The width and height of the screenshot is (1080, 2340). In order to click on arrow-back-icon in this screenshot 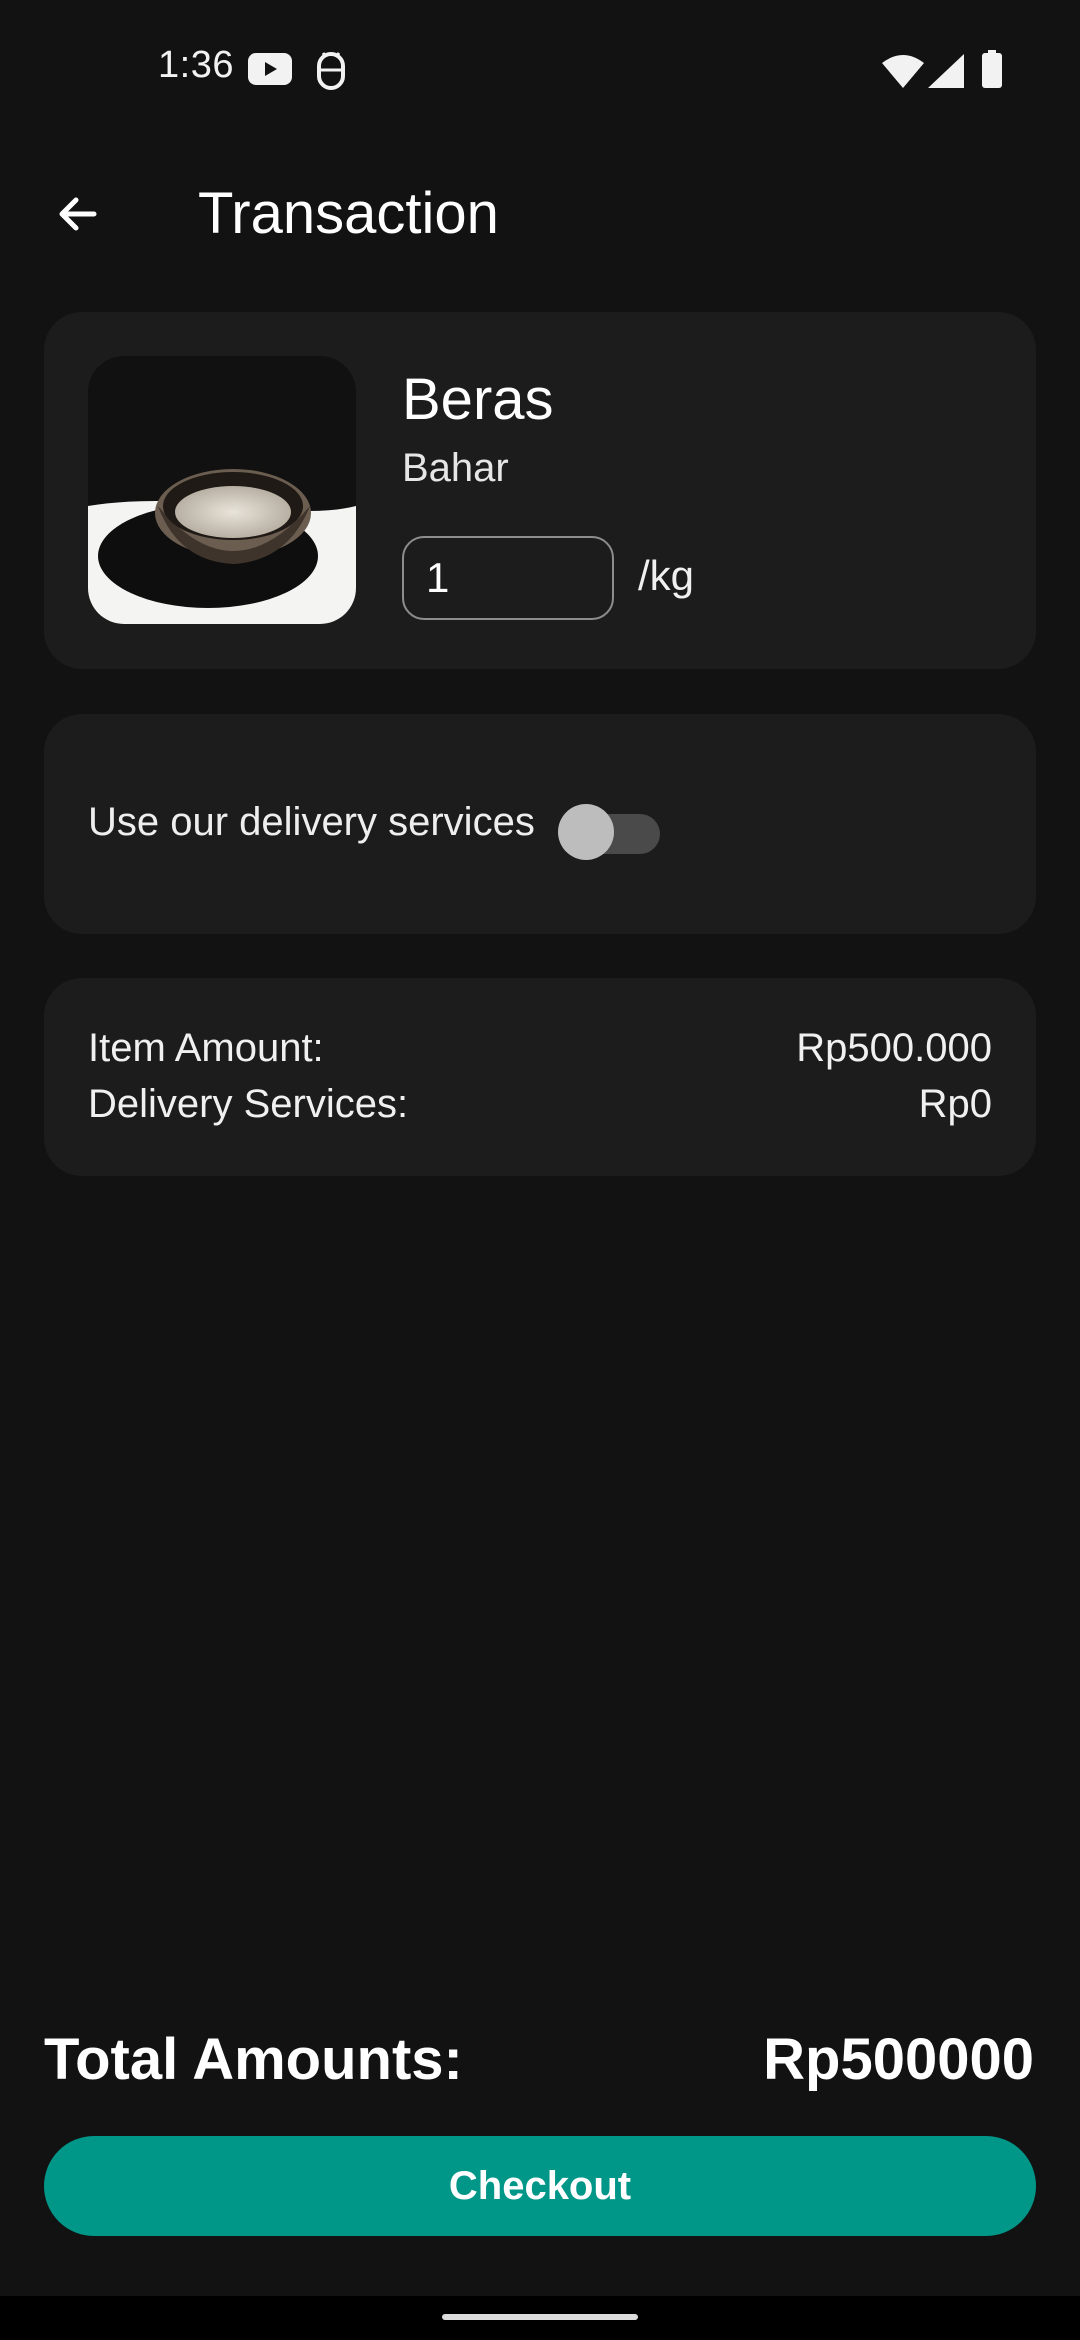, I will do `click(78, 214)`.